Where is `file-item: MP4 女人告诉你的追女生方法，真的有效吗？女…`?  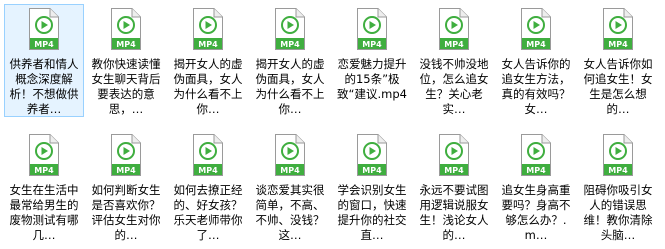 file-item: MP4 女人告诉你的追女生方法，真的有效吗？女… is located at coordinates (536, 60).